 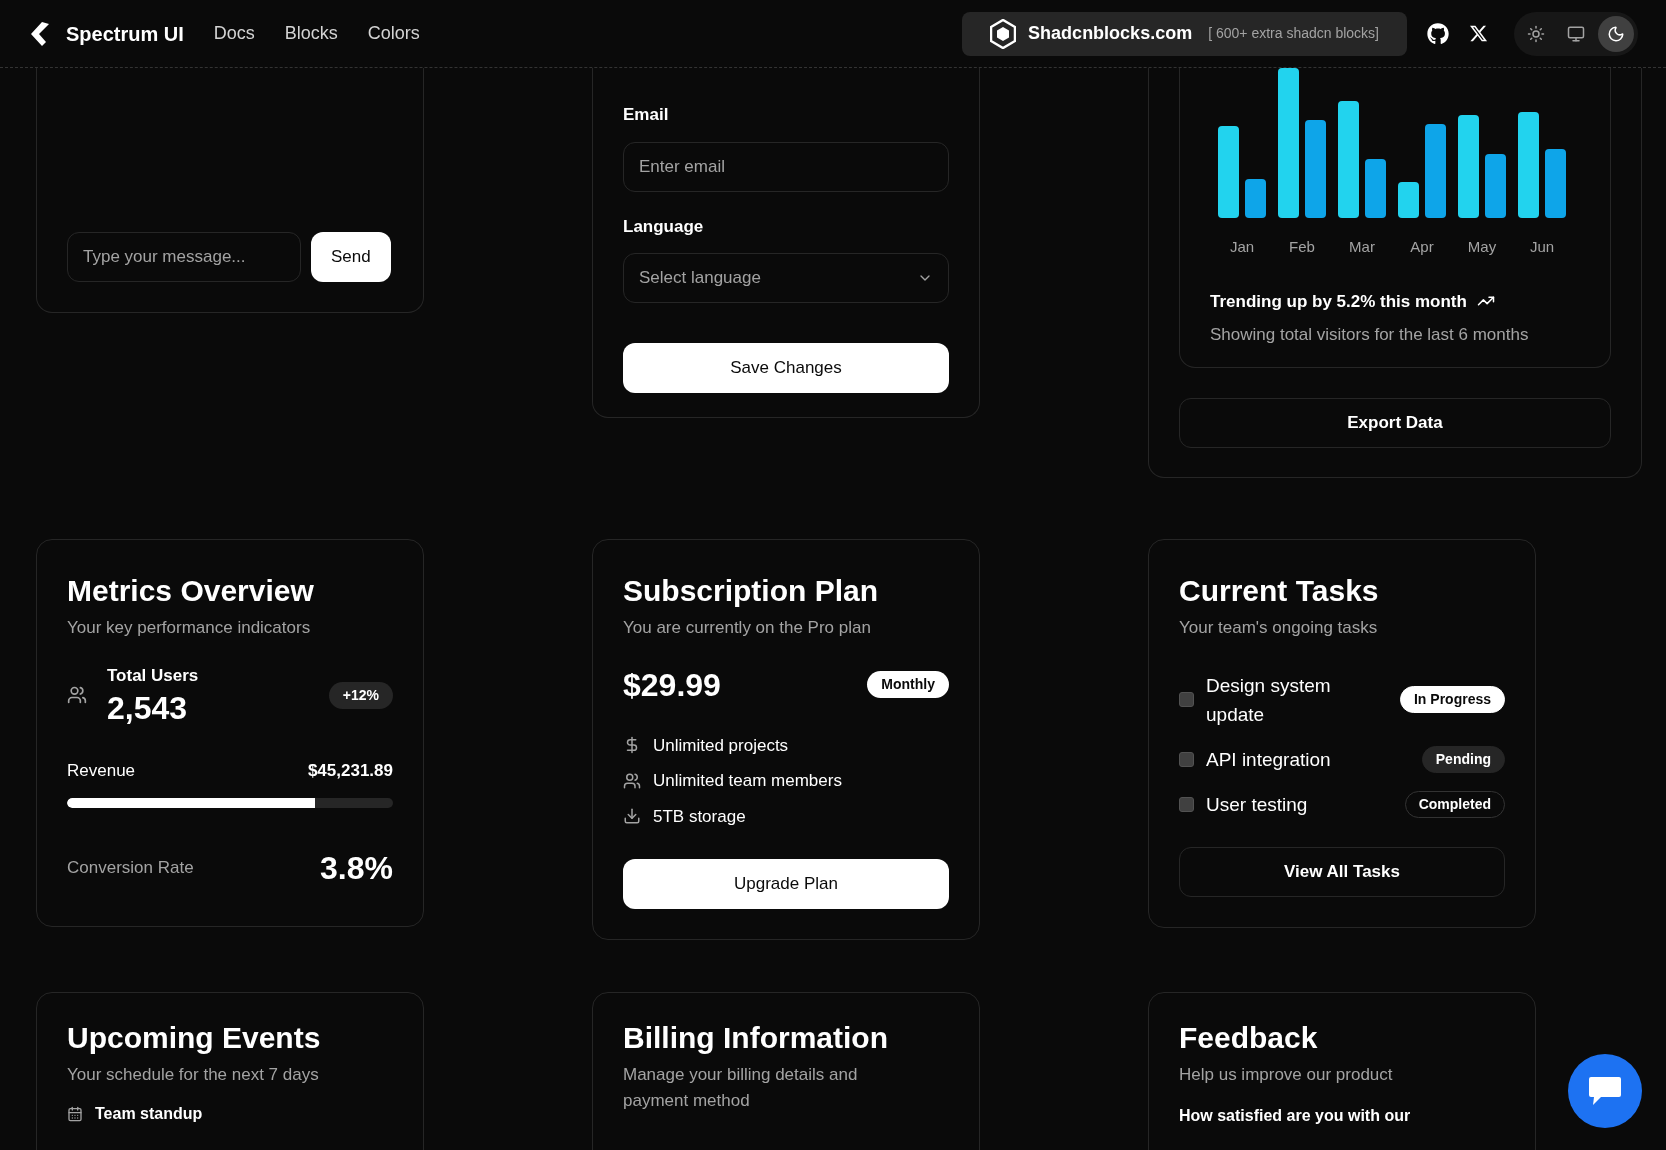 What do you see at coordinates (1362, 247) in the screenshot?
I see `month-label: Mar` at bounding box center [1362, 247].